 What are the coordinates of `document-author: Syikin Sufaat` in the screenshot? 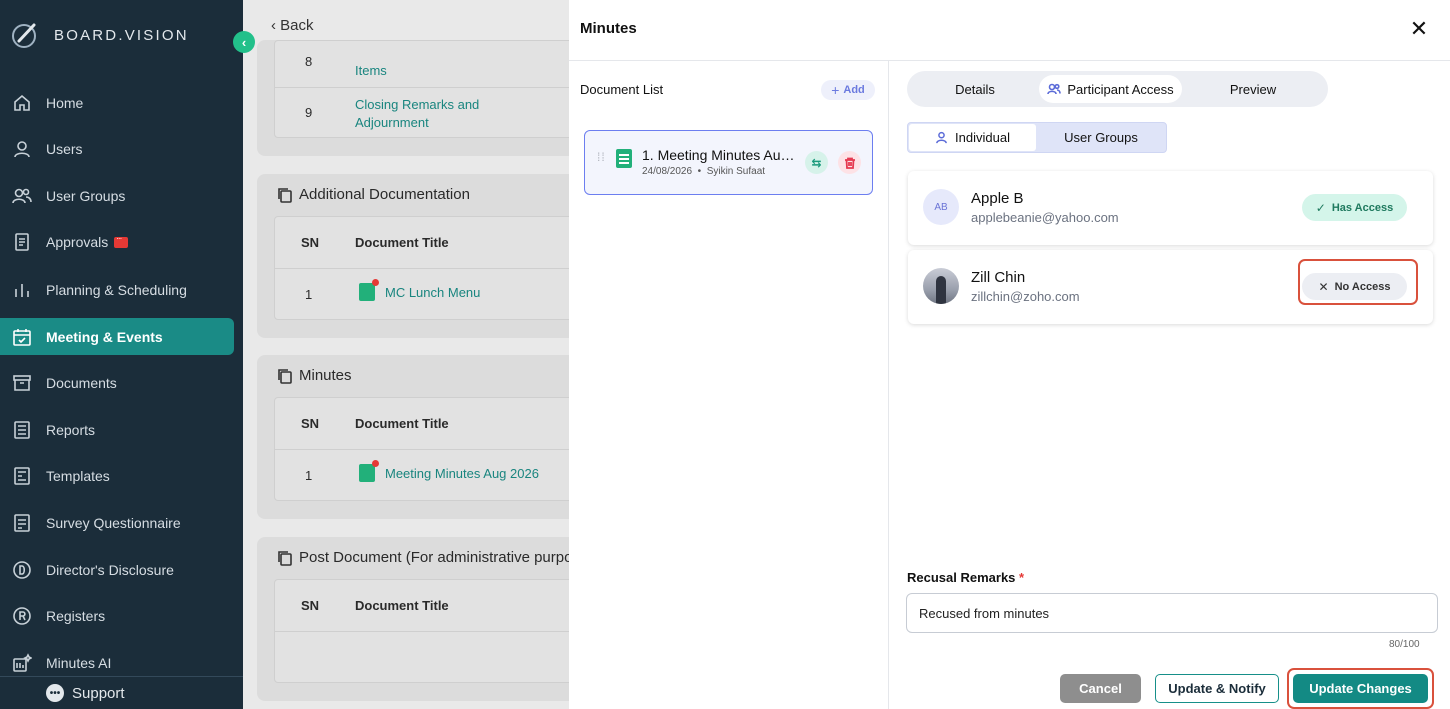 It's located at (736, 171).